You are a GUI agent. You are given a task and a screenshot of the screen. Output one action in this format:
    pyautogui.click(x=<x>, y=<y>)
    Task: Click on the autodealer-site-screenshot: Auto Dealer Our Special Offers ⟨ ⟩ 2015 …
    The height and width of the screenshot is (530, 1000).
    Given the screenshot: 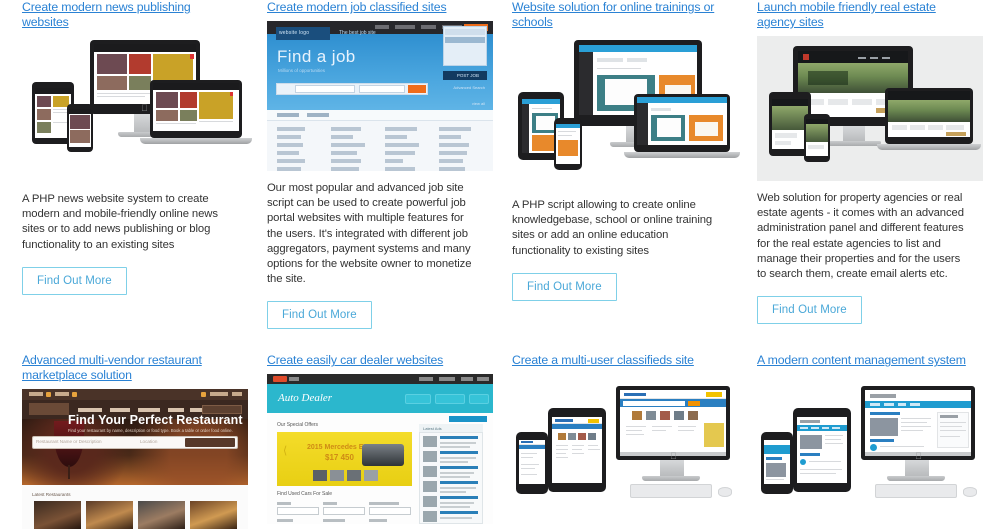 What is the action you would take?
    pyautogui.click(x=380, y=449)
    